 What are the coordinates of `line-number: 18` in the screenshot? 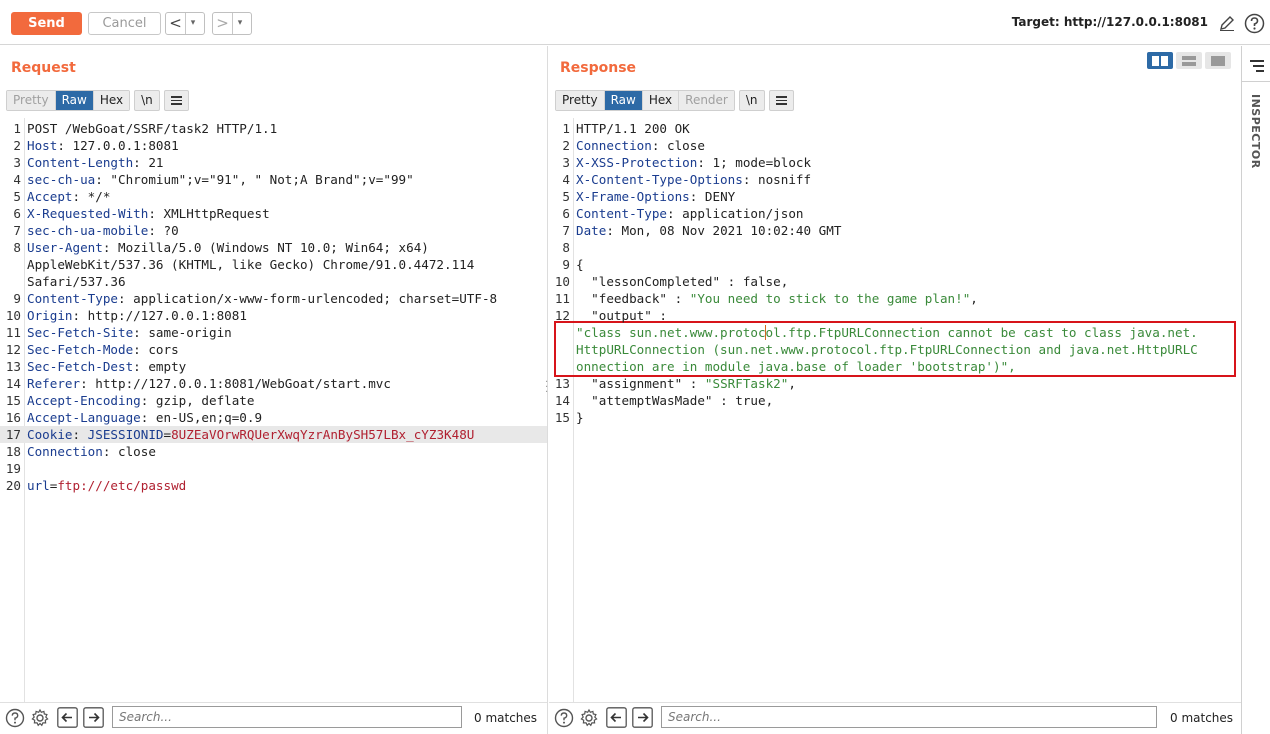 It's located at (13, 451).